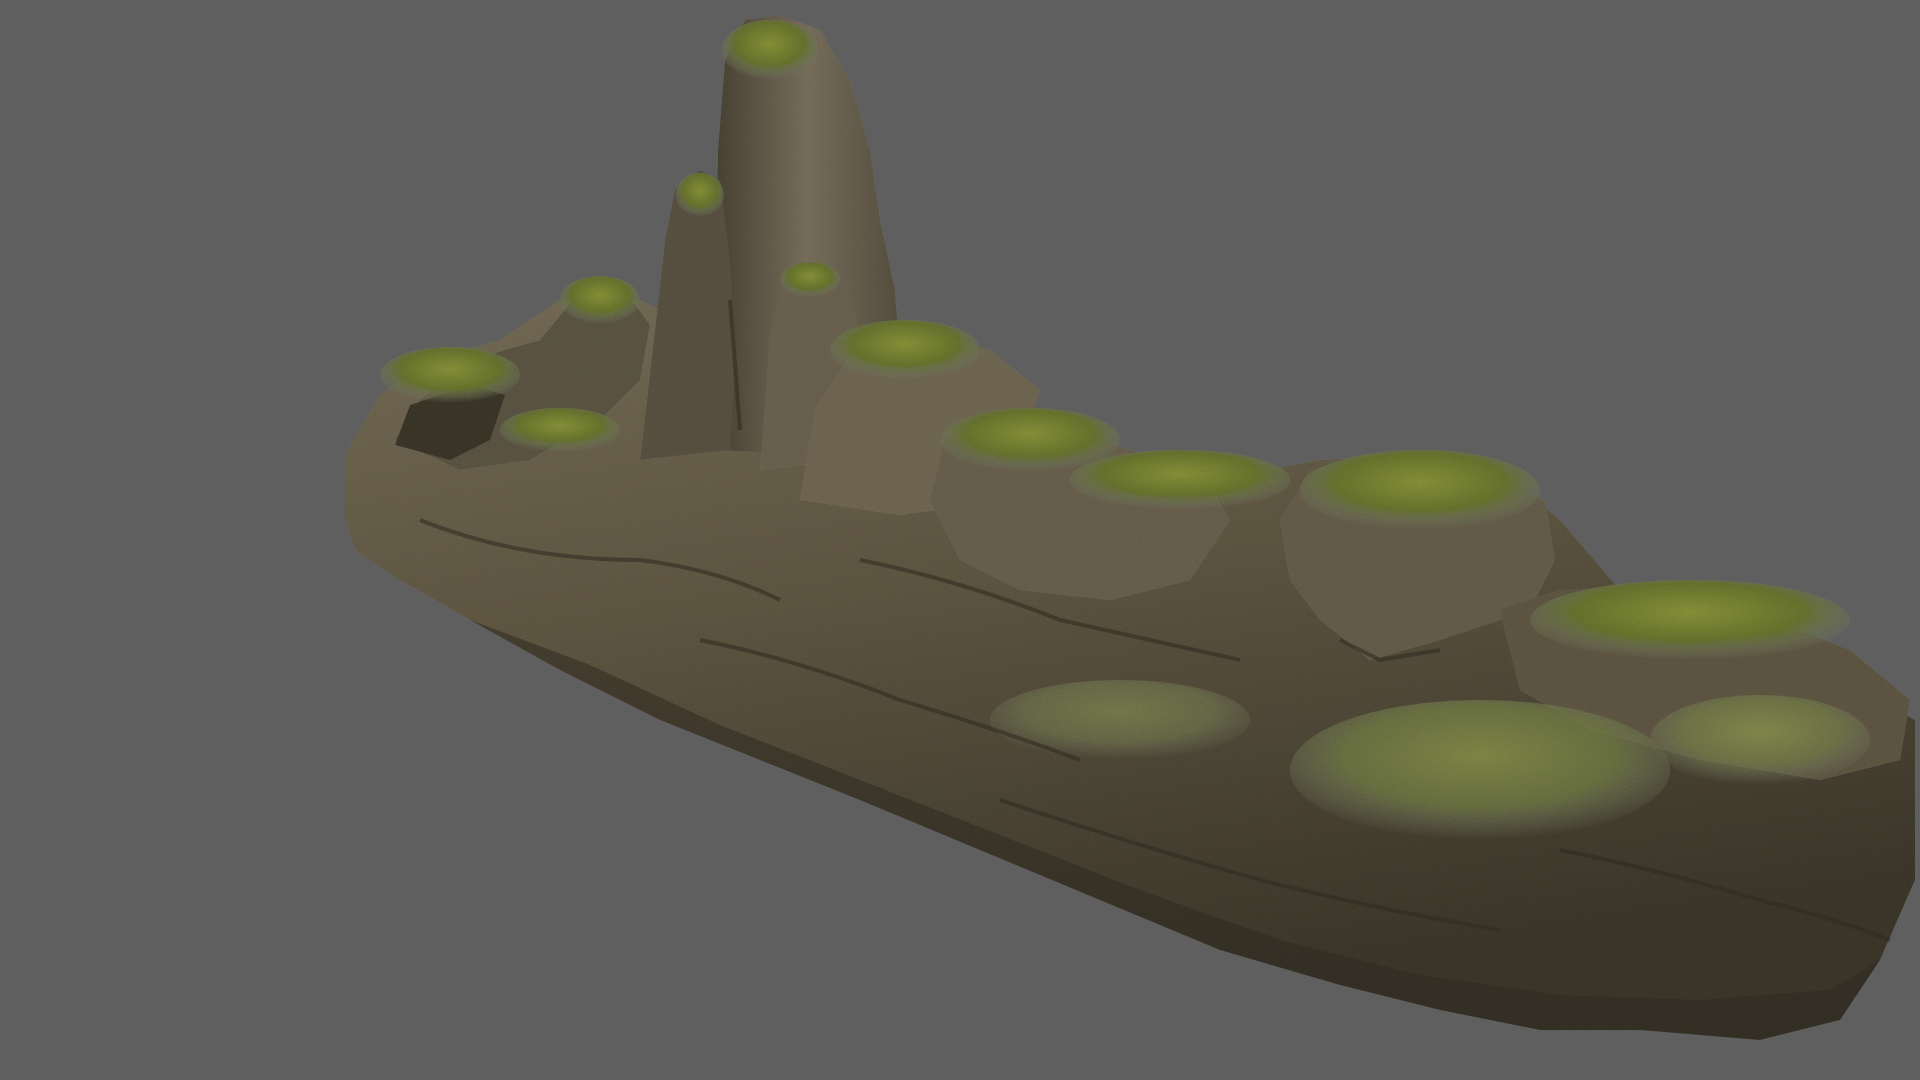 Image resolution: width=1920 pixels, height=1080 pixels. What do you see at coordinates (1420, 490) in the screenshot?
I see `moss-square-boulder` at bounding box center [1420, 490].